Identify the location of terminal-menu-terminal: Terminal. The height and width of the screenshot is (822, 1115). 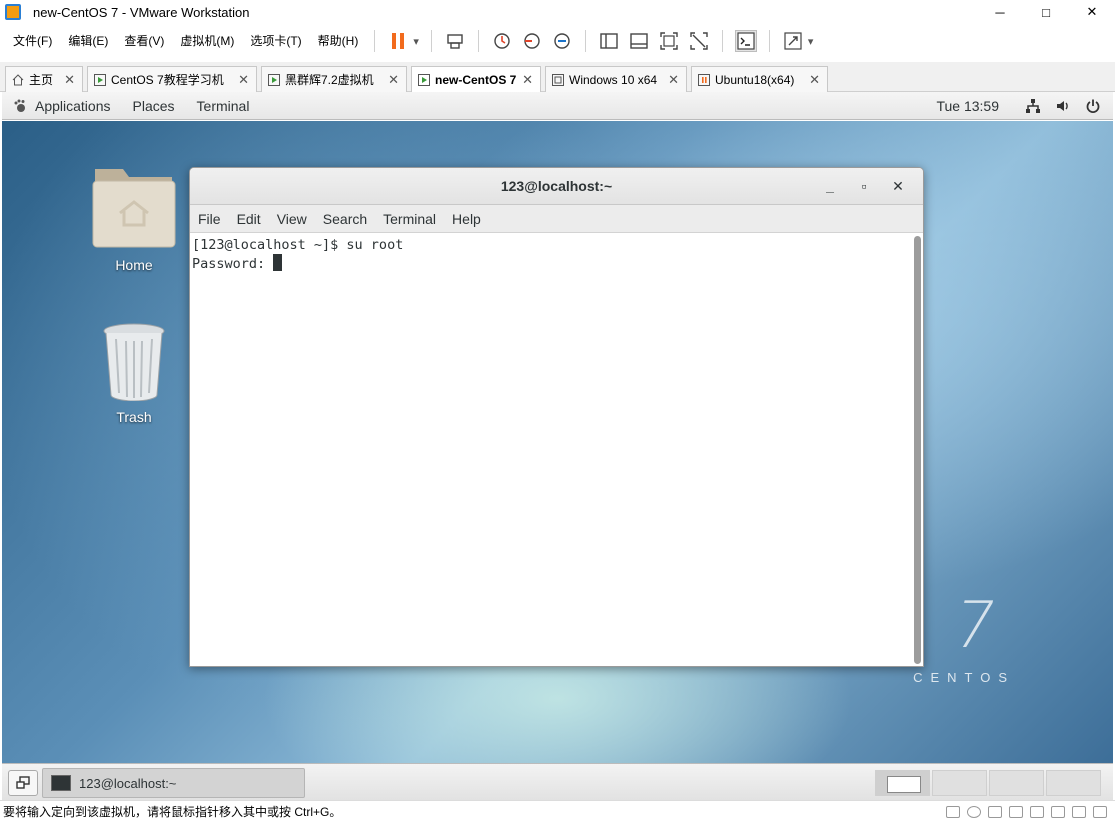
(409, 219).